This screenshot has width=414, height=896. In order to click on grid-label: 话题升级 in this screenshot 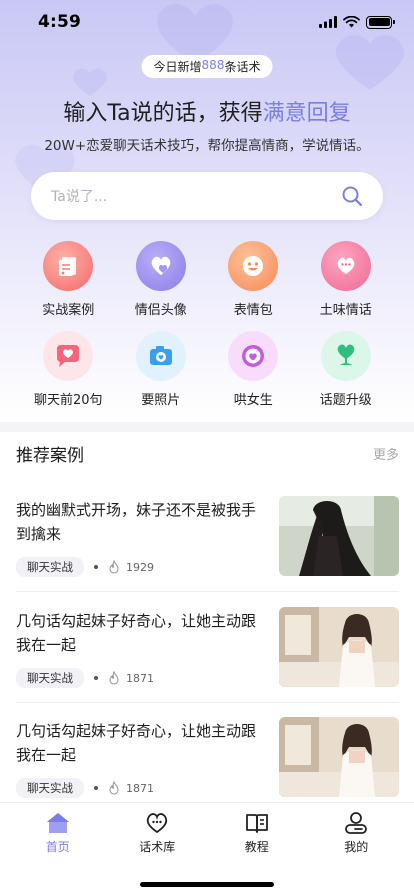, I will do `click(345, 400)`.